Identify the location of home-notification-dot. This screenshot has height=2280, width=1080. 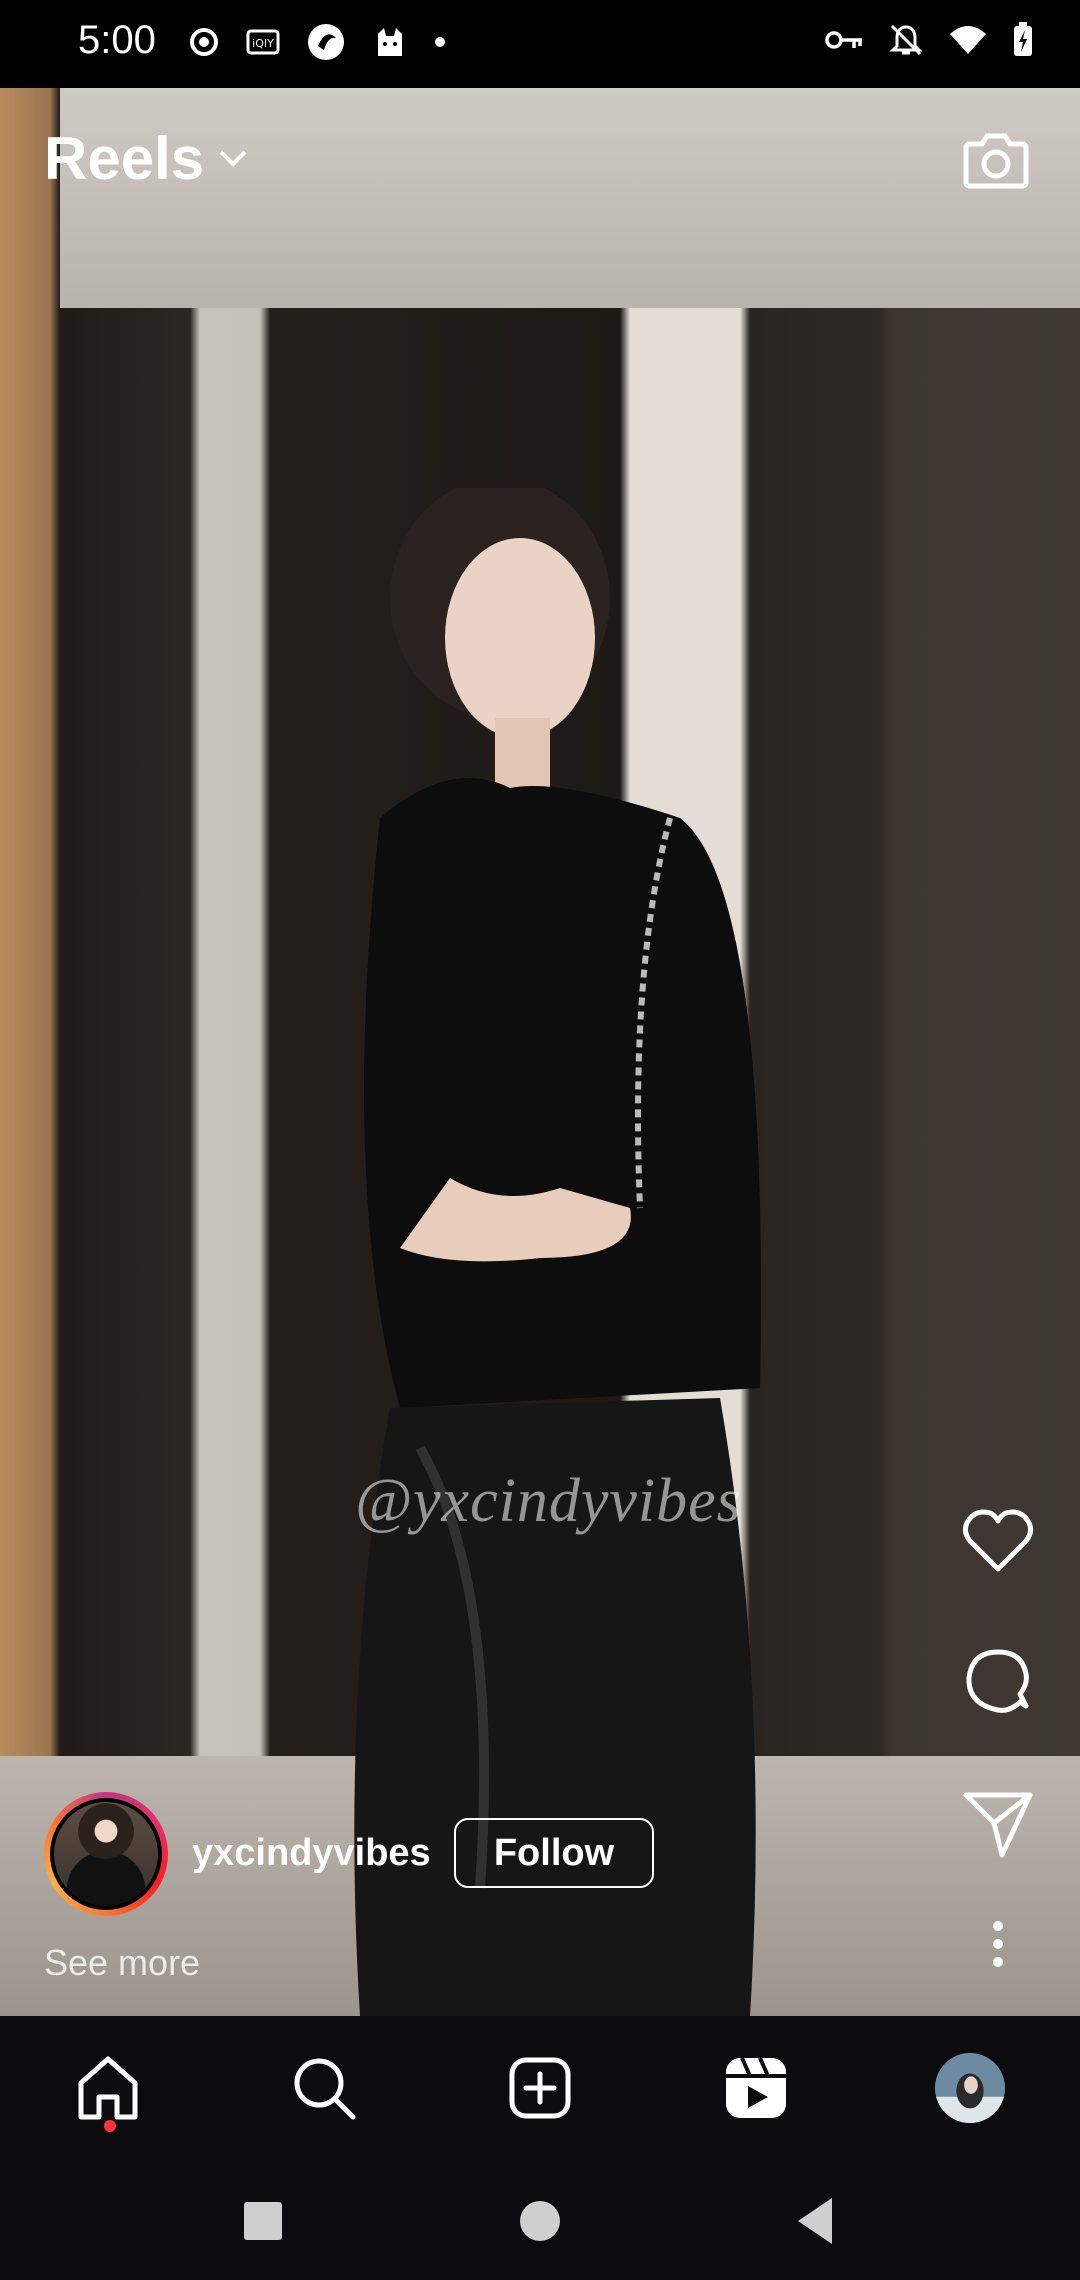
(110, 2126).